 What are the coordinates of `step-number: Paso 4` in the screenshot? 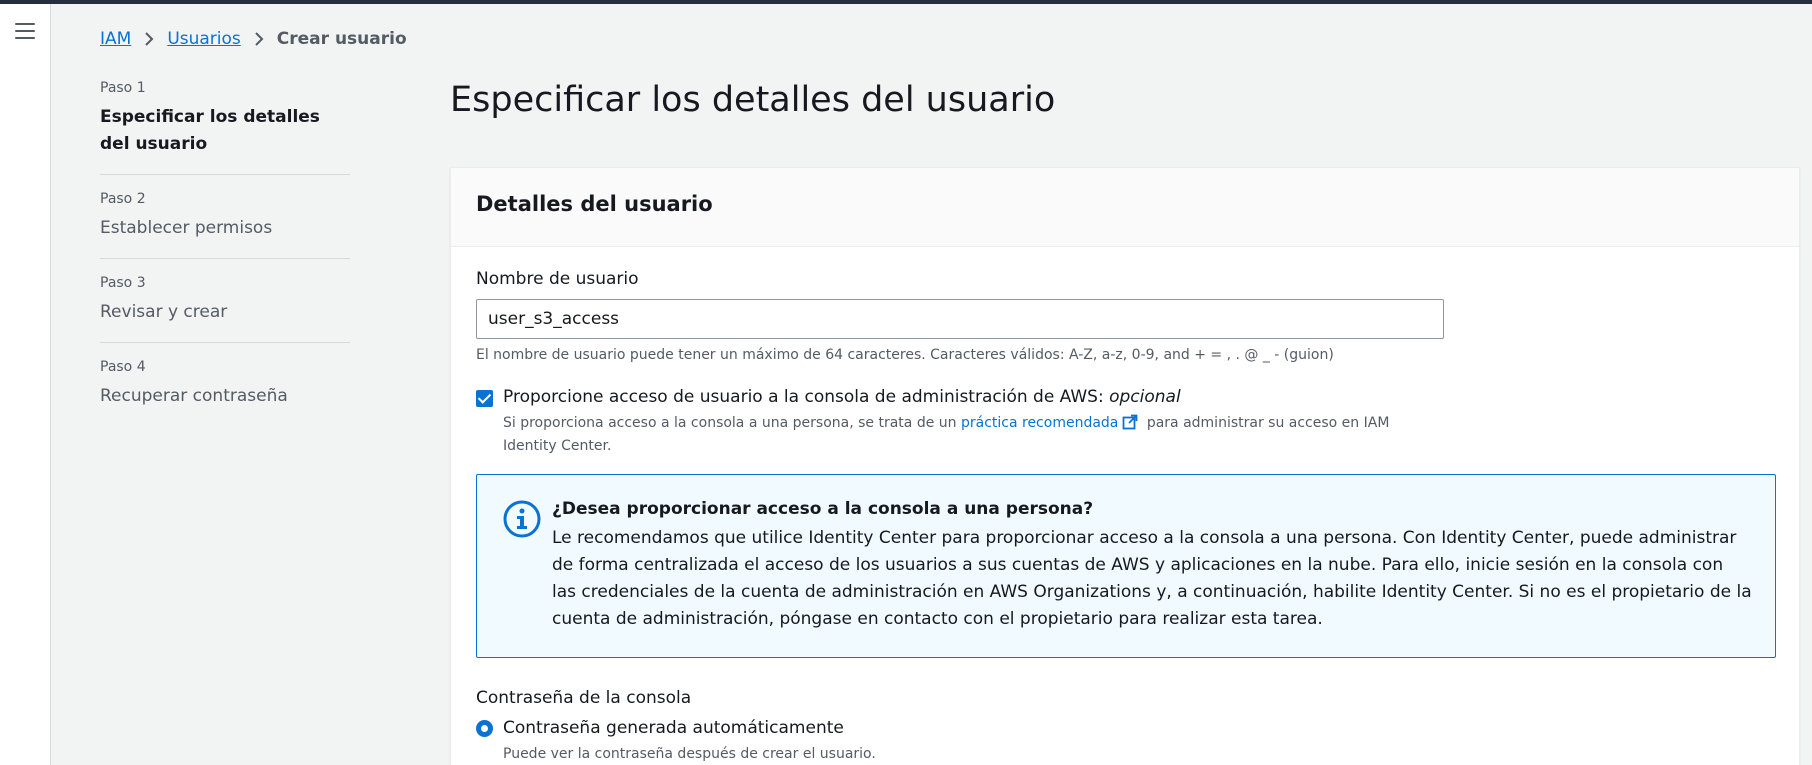 It's located at (123, 367).